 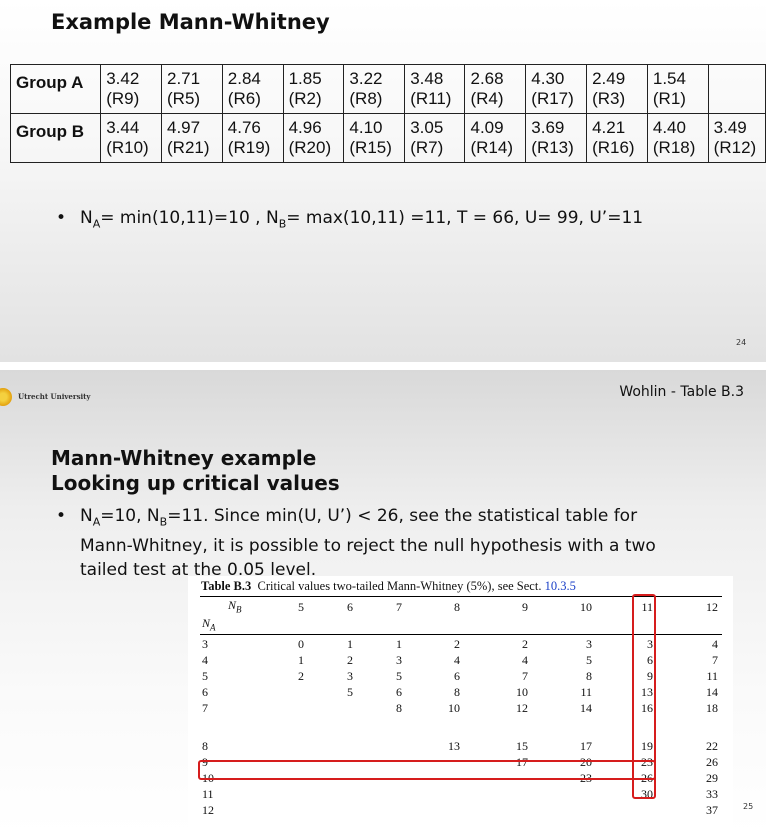 I want to click on rank-cell: 3.48 (R11), so click(x=435, y=89).